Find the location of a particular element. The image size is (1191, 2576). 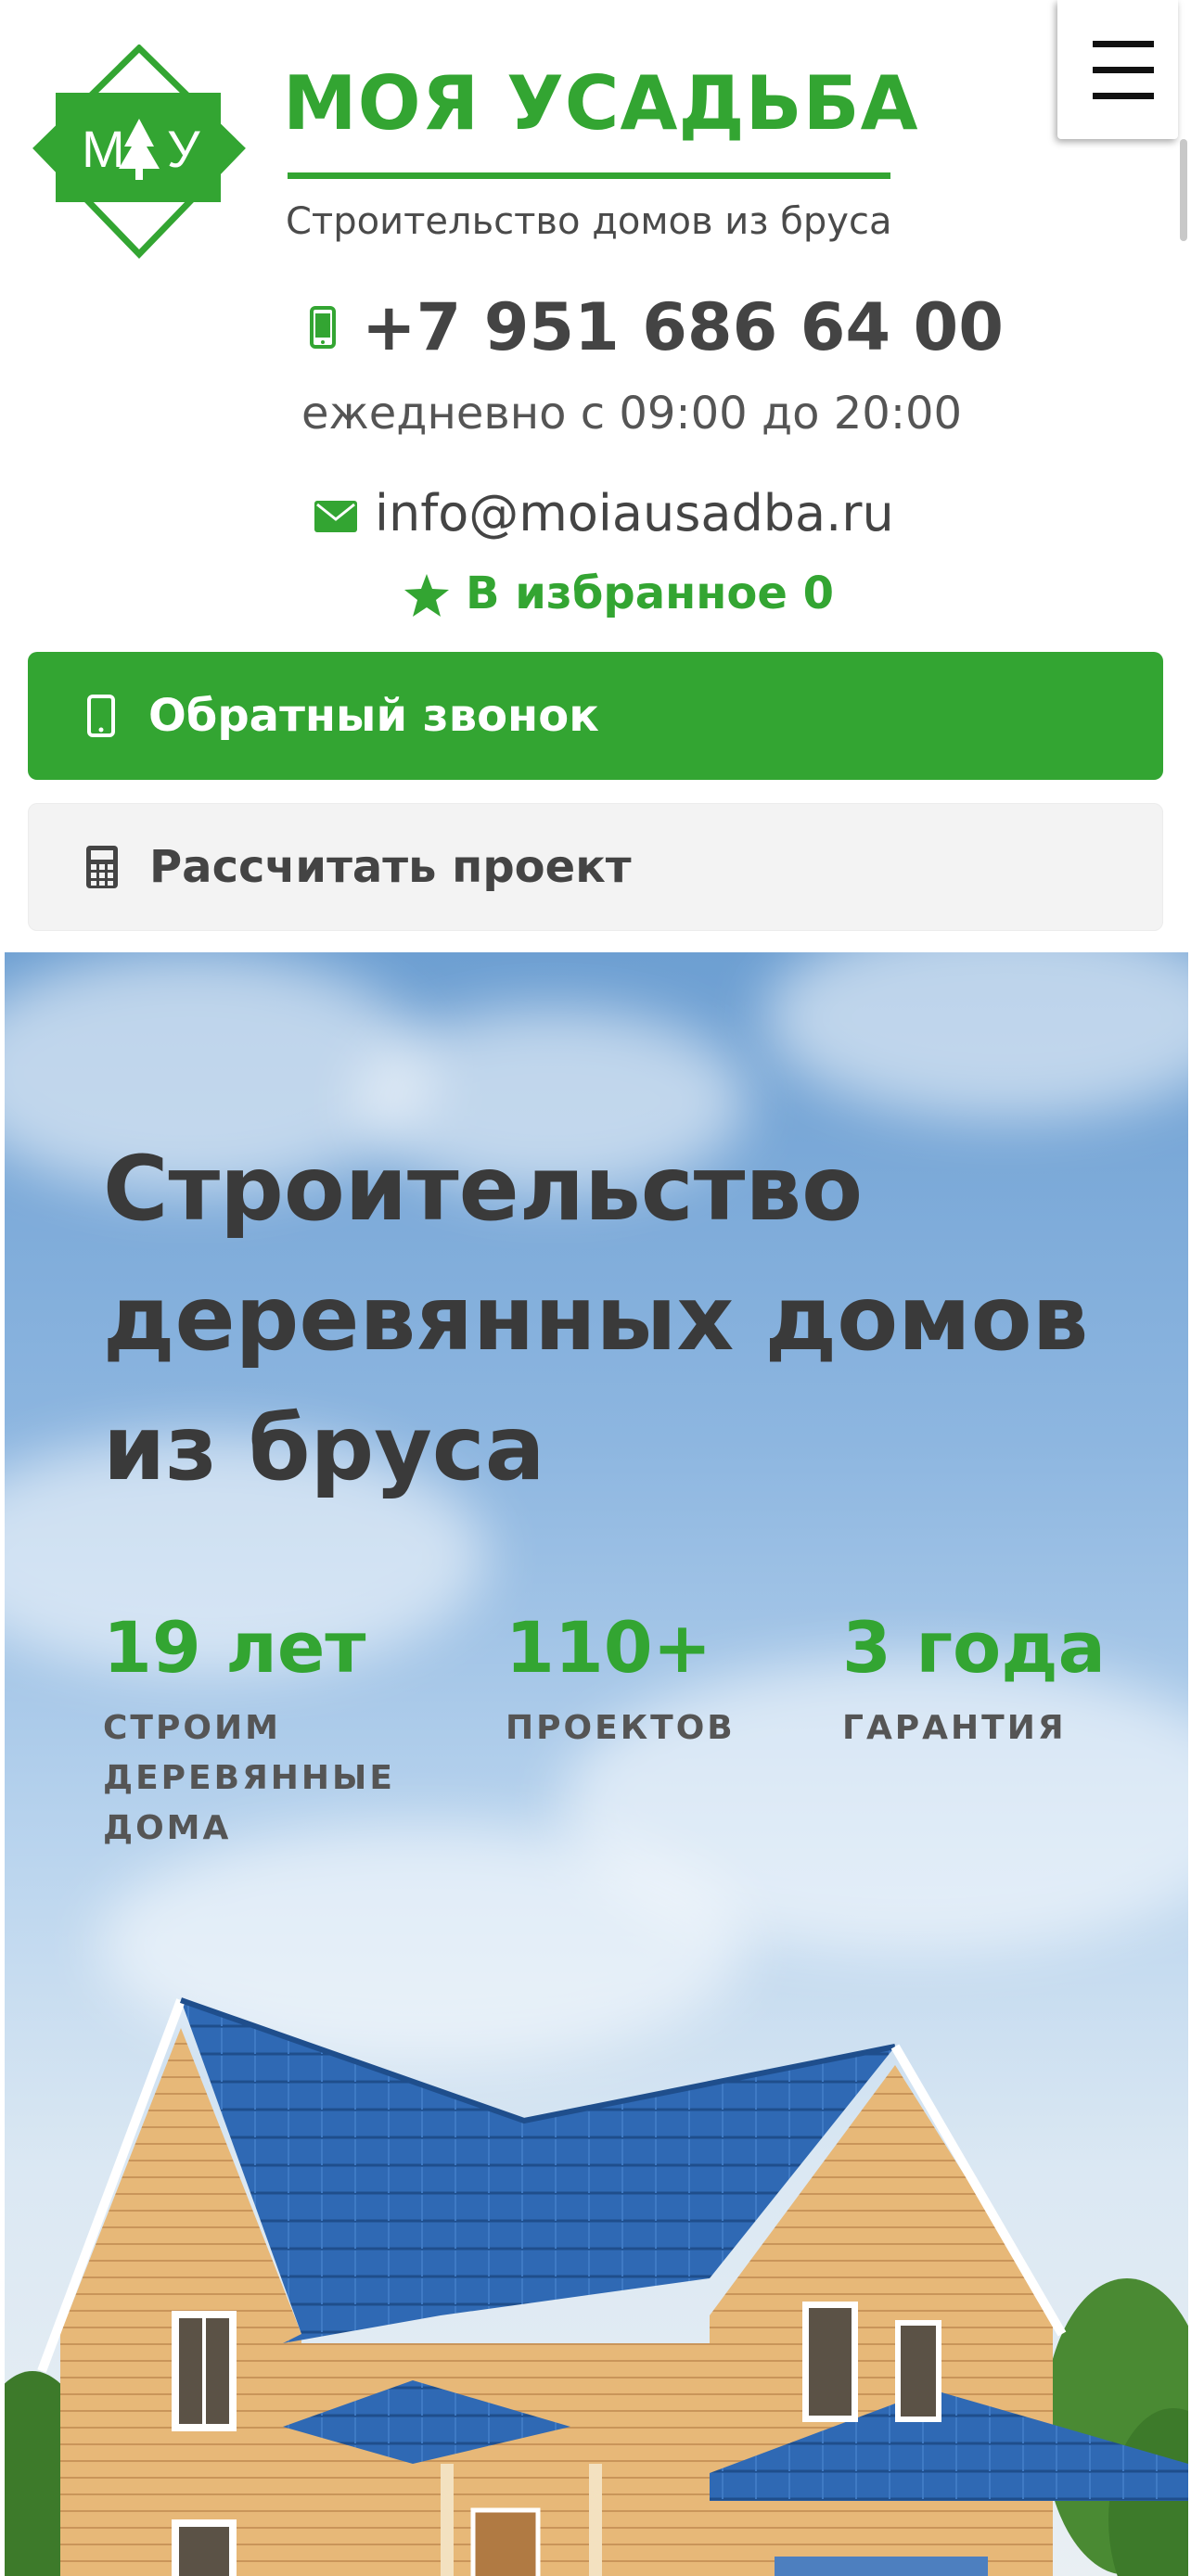

hero-title: Строительство деревянных домов из бруса is located at coordinates (596, 1318).